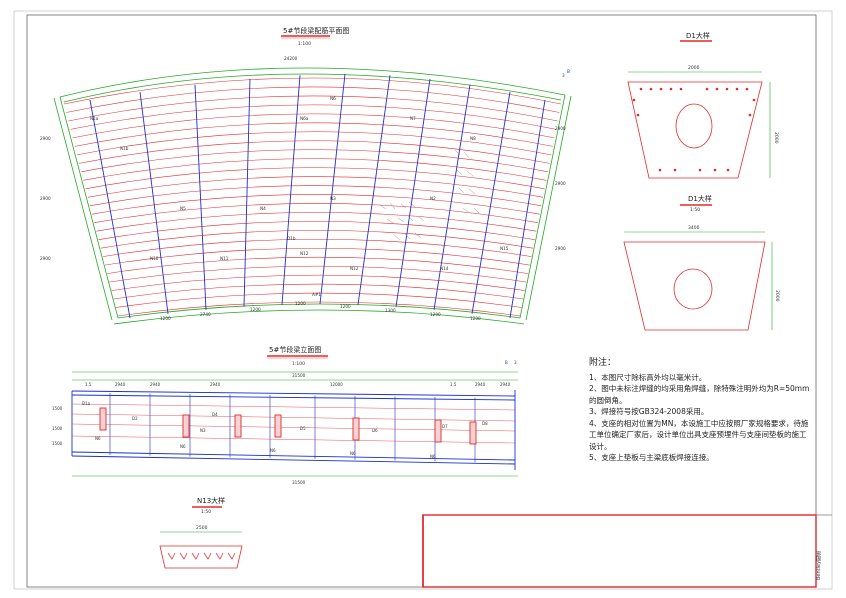 The width and height of the screenshot is (846, 598). I want to click on note-item-2: 2、图中未标注焊缝的均采用角焊缝，除特殊注明外均为R=50mm的圆倒角。, so click(699, 394).